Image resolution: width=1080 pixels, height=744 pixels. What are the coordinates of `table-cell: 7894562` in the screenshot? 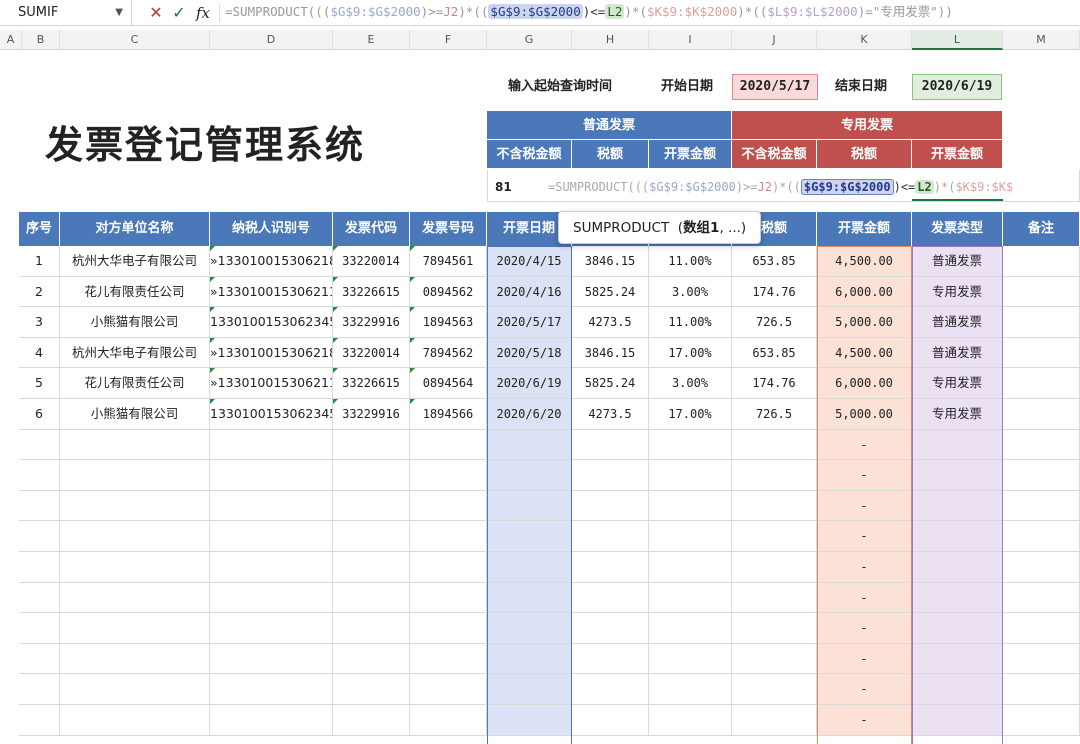 It's located at (448, 353).